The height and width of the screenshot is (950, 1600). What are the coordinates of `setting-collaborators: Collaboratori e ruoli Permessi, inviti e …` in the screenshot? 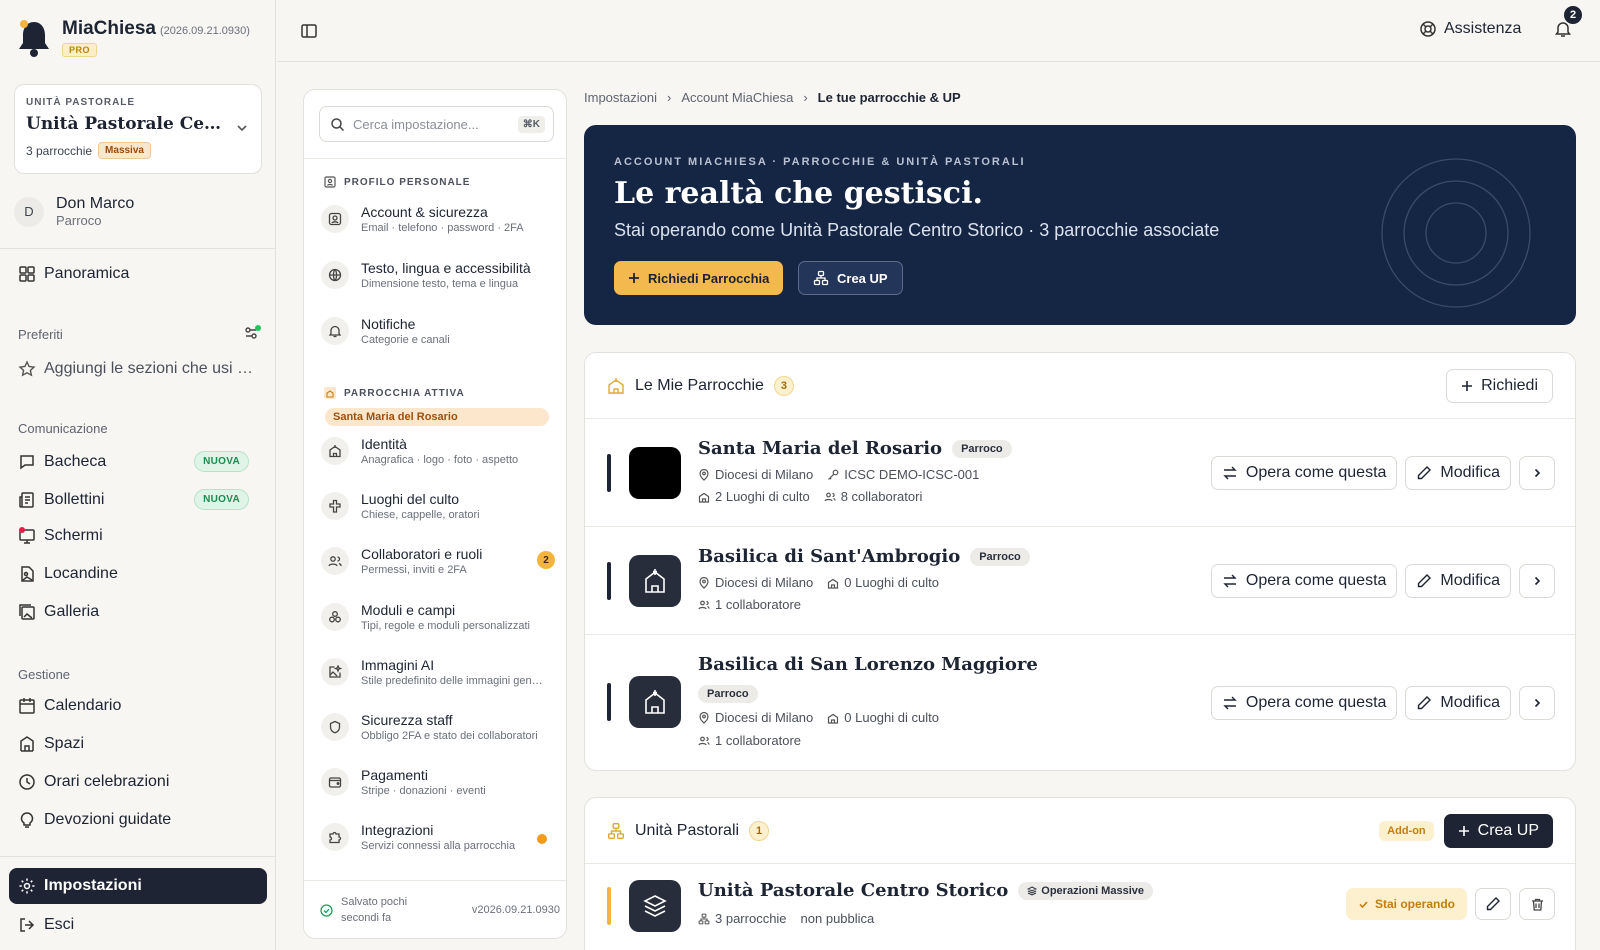 It's located at (441, 561).